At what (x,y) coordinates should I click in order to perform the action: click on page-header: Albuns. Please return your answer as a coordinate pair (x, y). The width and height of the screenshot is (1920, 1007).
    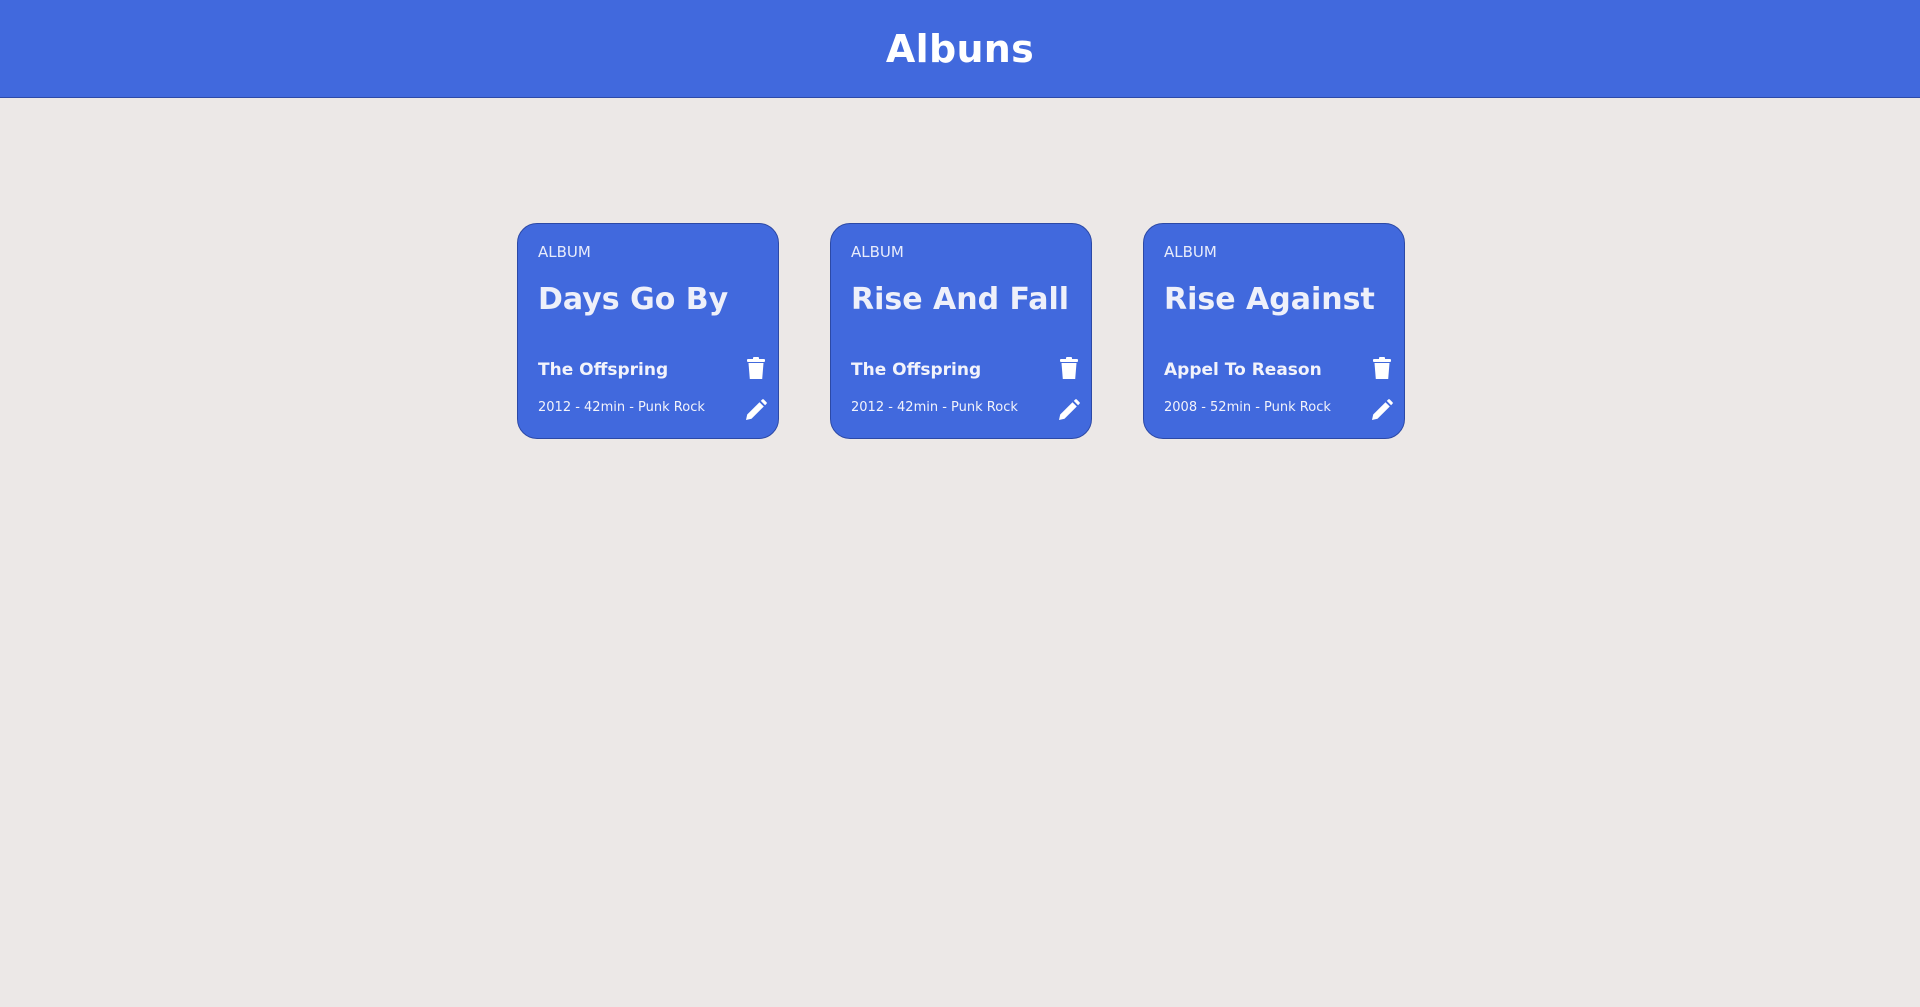
    Looking at the image, I should click on (960, 49).